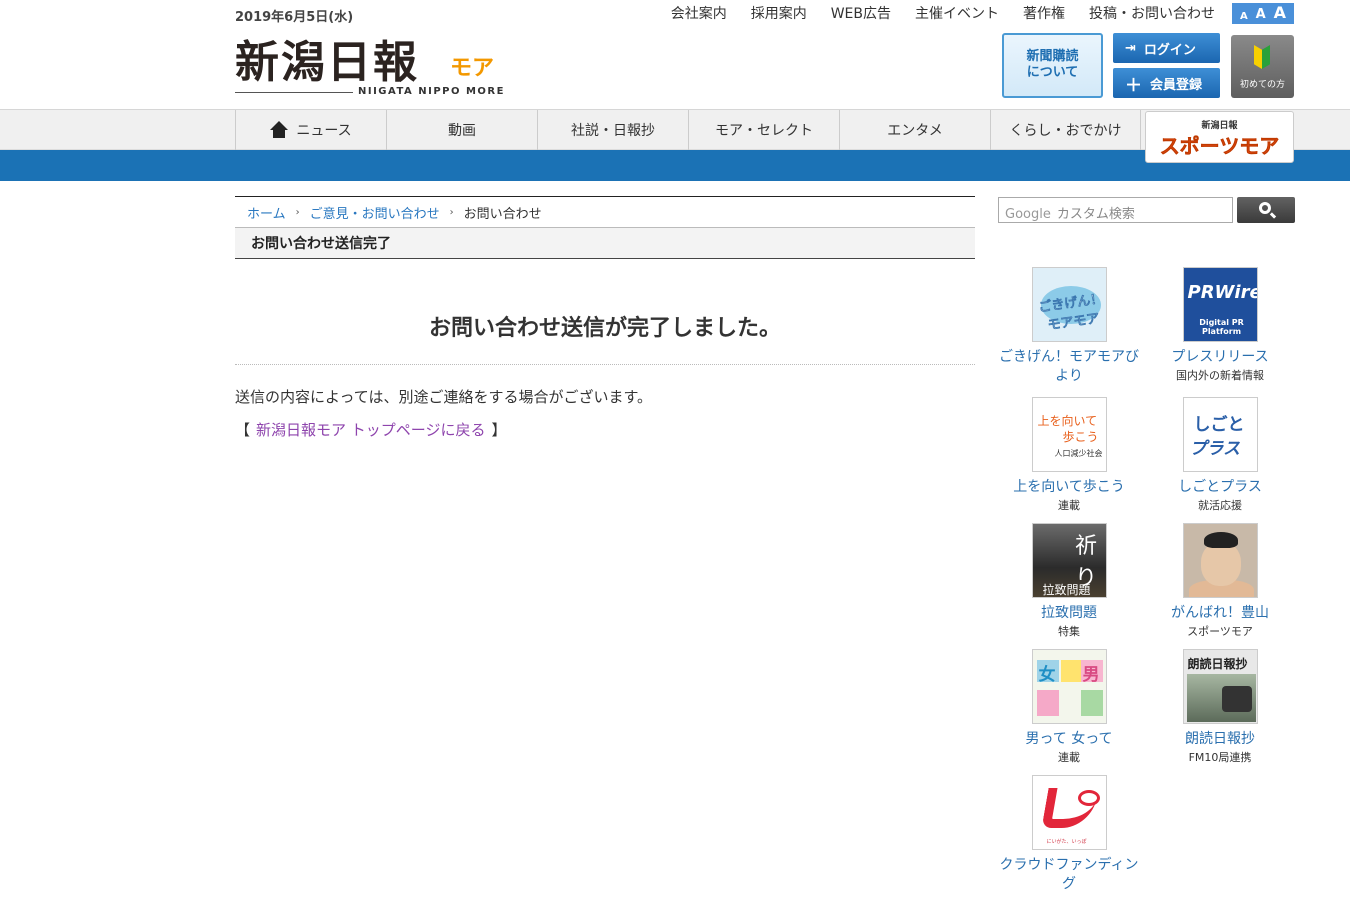 This screenshot has height=911, width=1350. I want to click on nav-item-lifestyle: くらし・おでかけ, so click(1065, 130).